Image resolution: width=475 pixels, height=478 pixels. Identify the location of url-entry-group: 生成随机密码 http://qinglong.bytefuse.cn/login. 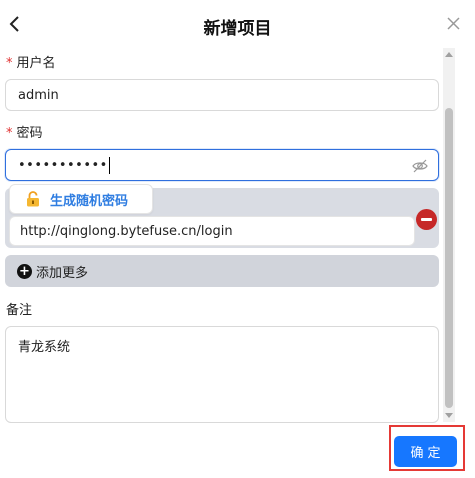
(222, 216).